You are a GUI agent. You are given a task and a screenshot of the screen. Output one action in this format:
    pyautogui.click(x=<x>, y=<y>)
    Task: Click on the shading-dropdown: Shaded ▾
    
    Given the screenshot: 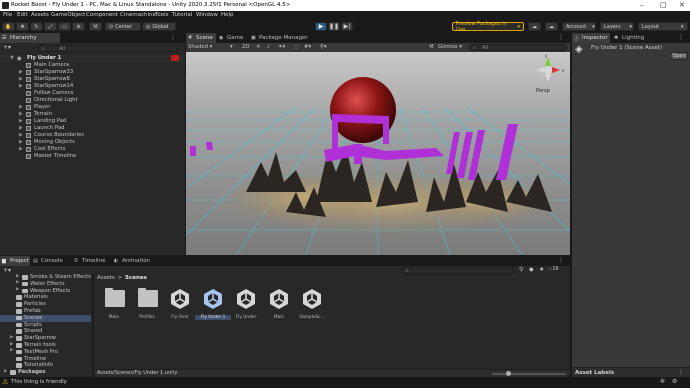 What is the action you would take?
    pyautogui.click(x=200, y=47)
    